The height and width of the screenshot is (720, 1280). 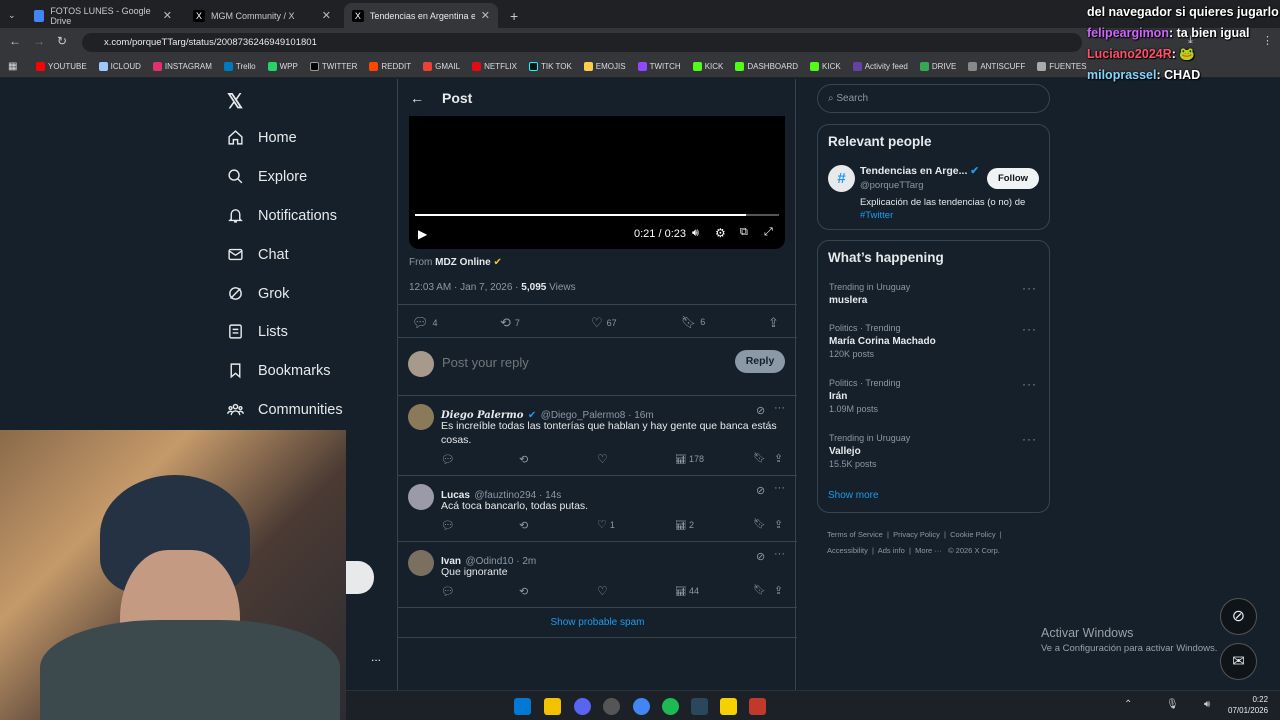 I want to click on tab-google-drive: FOTOS LUNES - Google Drive ✕, so click(x=103, y=15).